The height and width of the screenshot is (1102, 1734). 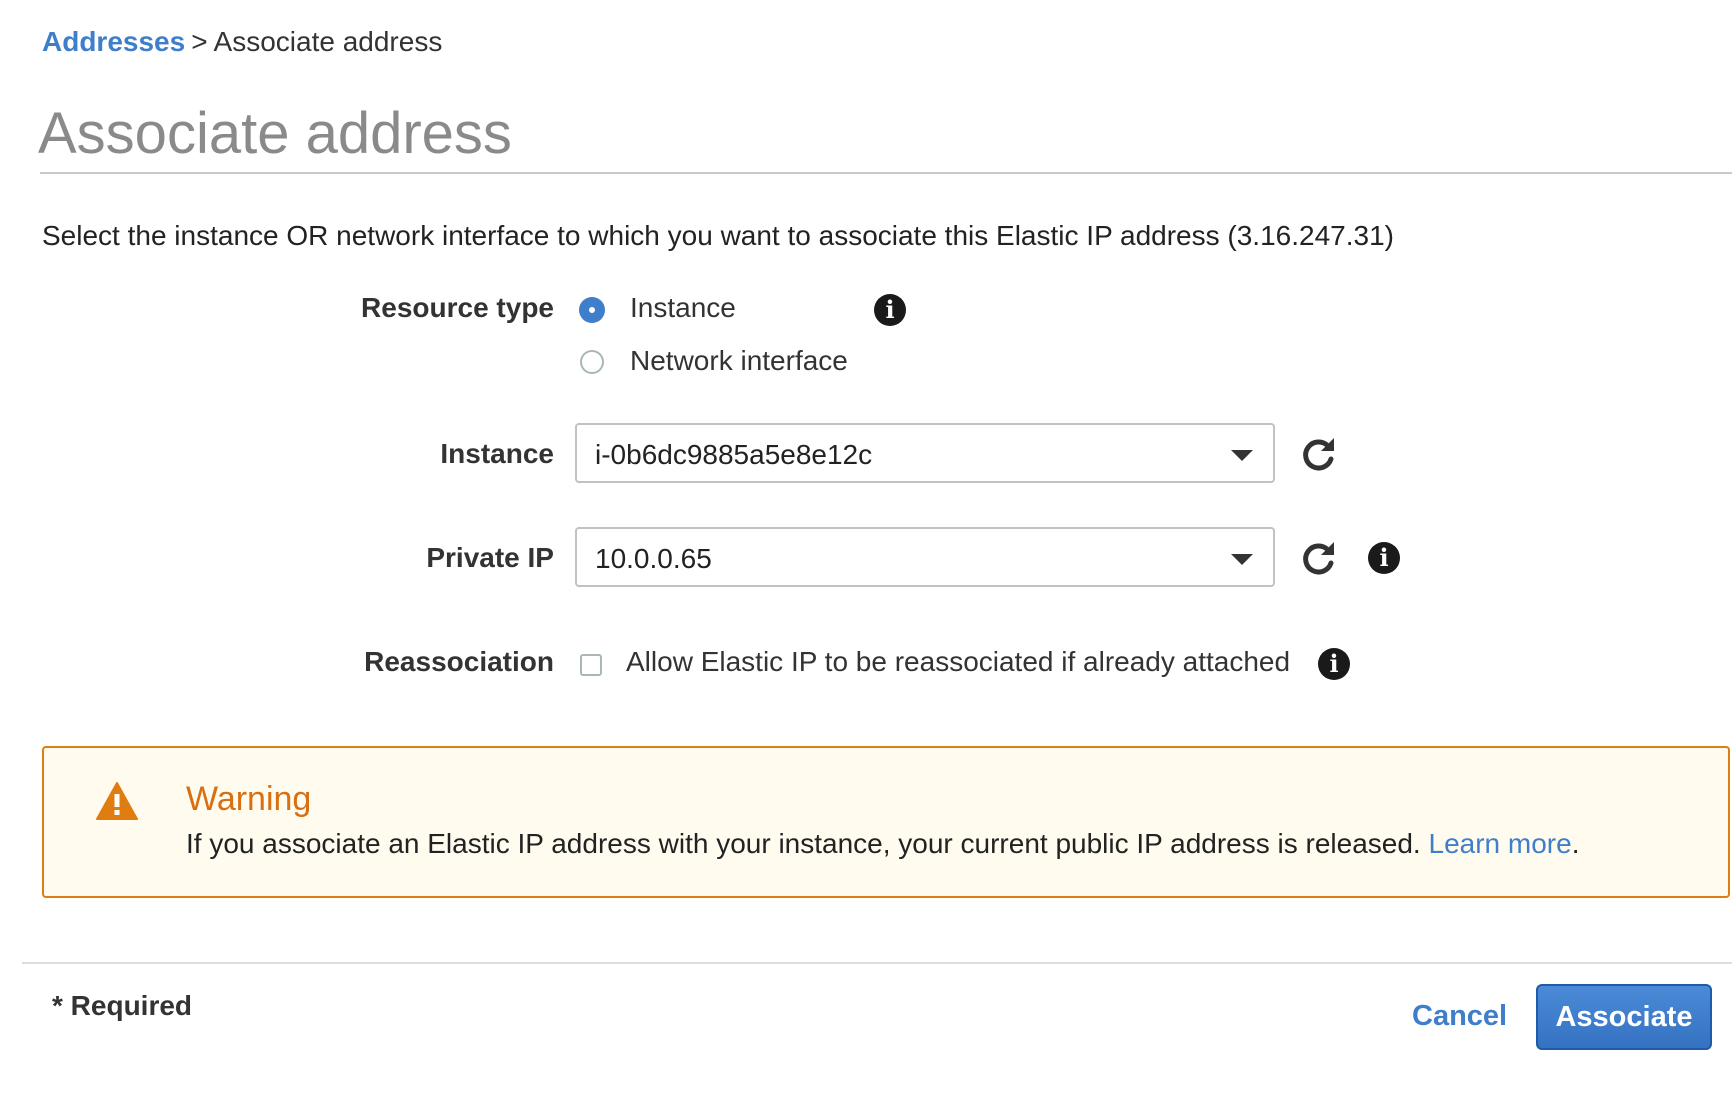 What do you see at coordinates (1624, 1017) in the screenshot?
I see `associate-button: Associate` at bounding box center [1624, 1017].